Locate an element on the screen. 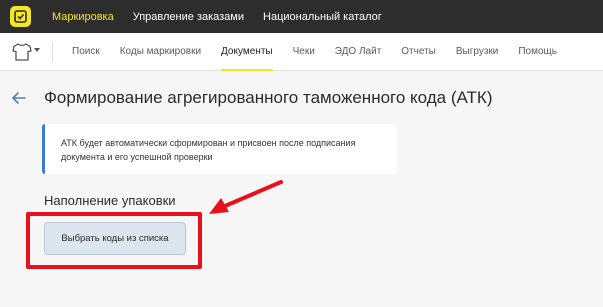 The width and height of the screenshot is (603, 307). logo-icon is located at coordinates (20, 16).